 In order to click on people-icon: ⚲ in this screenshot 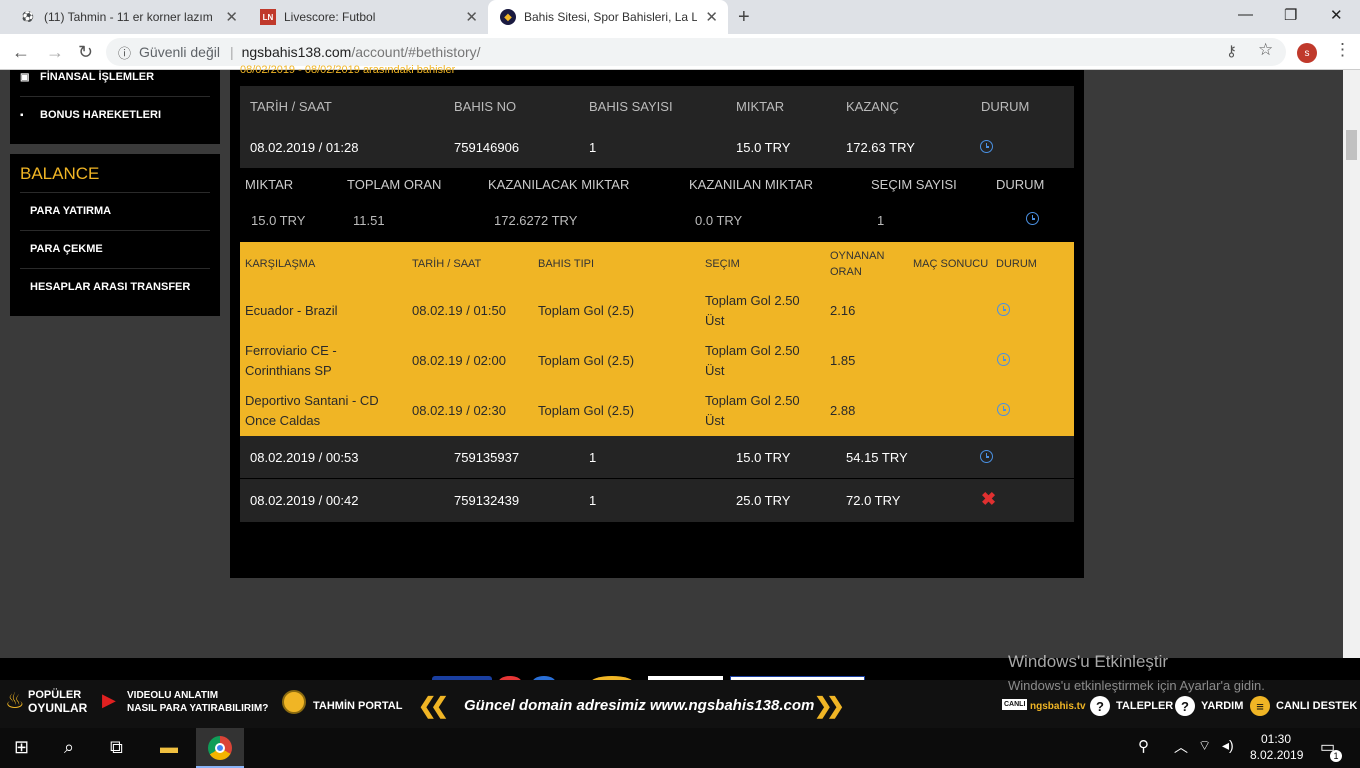, I will do `click(1143, 746)`.